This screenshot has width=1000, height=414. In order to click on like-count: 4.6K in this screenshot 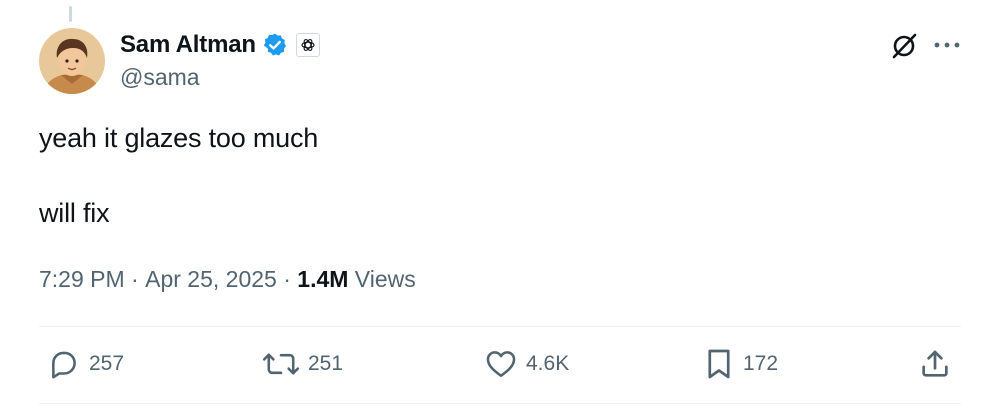, I will do `click(548, 363)`.